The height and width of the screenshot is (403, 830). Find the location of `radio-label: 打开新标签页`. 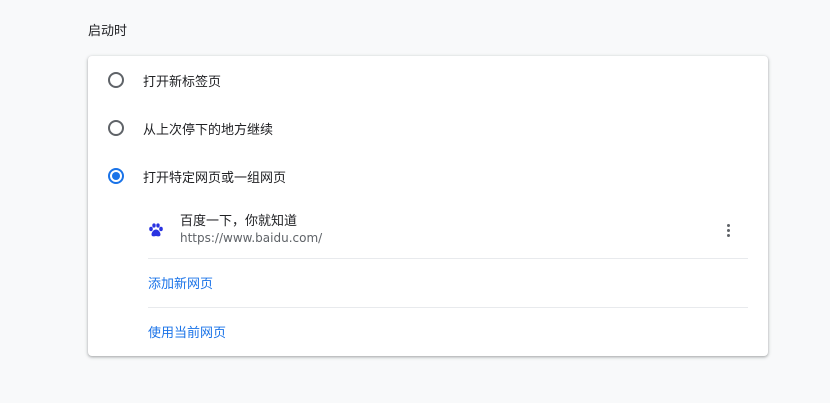

radio-label: 打开新标签页 is located at coordinates (182, 82).